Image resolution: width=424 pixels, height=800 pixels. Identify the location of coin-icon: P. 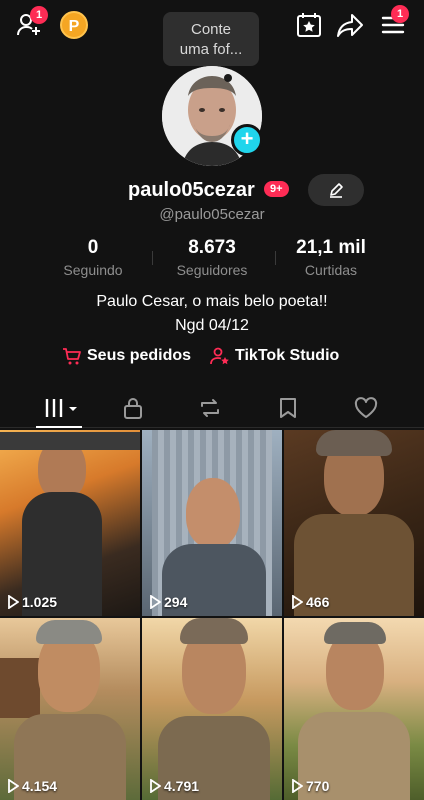
(74, 25).